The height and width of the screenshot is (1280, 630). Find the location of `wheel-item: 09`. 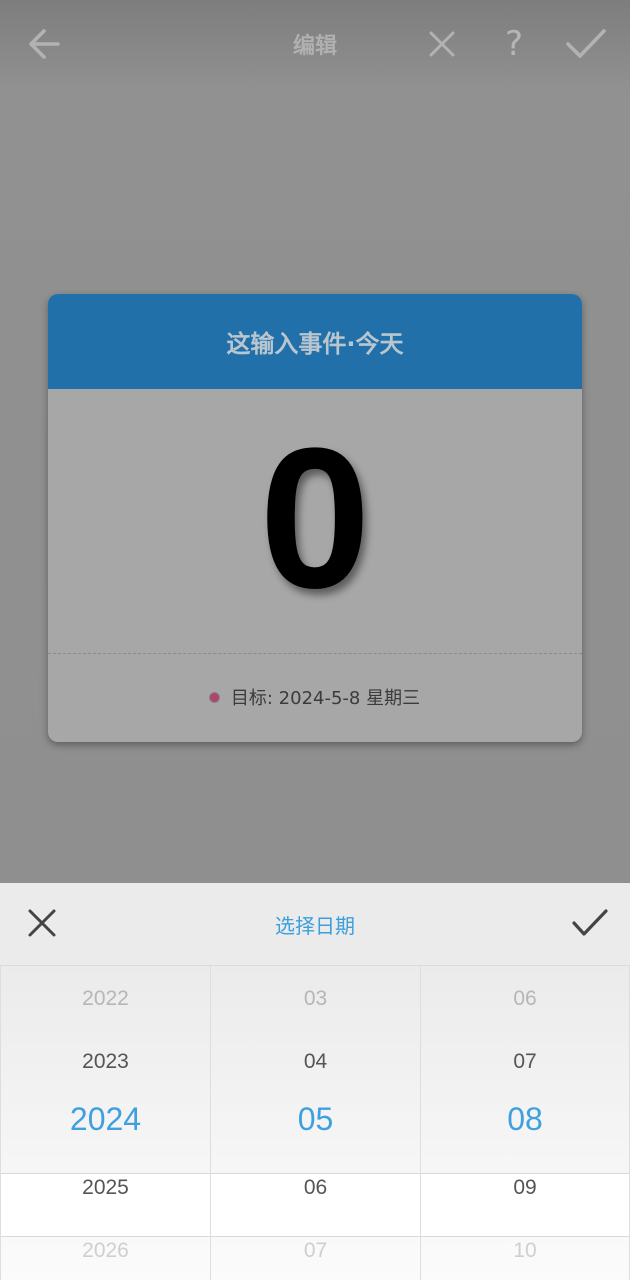

wheel-item: 09 is located at coordinates (525, 1188).